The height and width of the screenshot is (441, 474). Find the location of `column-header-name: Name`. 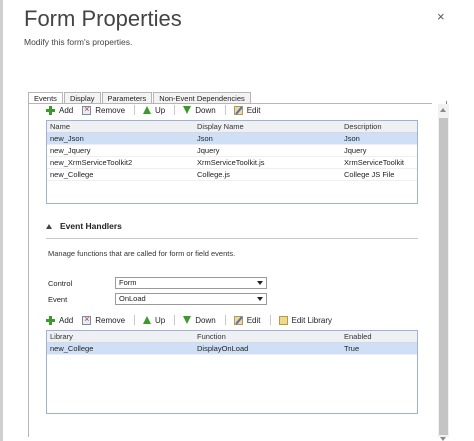

column-header-name: Name is located at coordinates (120, 126).